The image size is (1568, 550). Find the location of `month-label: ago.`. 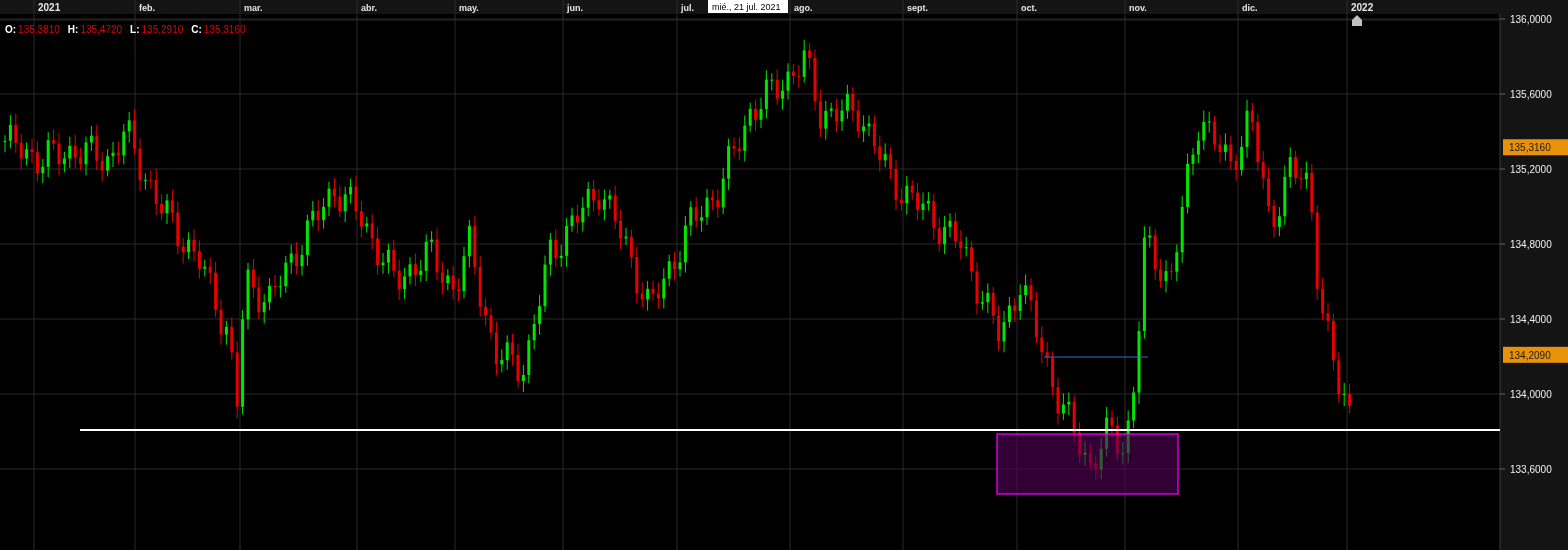

month-label: ago. is located at coordinates (803, 8).